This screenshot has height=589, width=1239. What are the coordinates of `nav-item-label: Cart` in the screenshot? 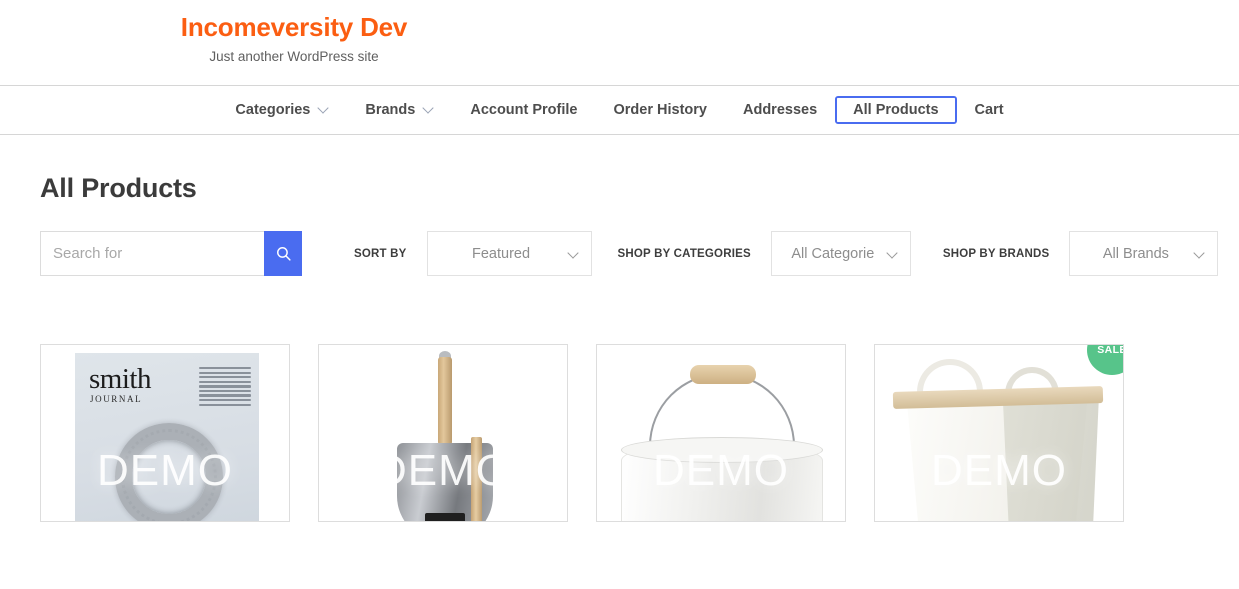 It's located at (989, 109).